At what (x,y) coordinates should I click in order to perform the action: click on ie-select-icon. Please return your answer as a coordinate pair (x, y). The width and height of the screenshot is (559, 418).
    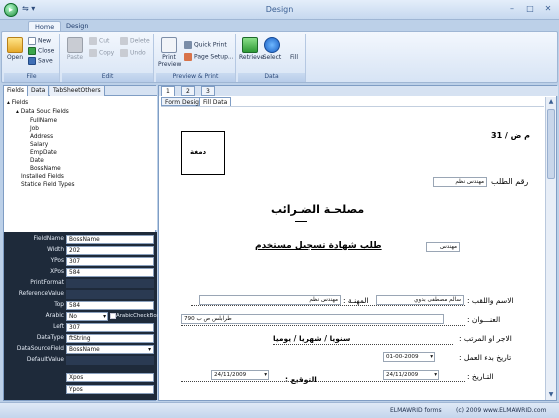
    Looking at the image, I should click on (272, 45).